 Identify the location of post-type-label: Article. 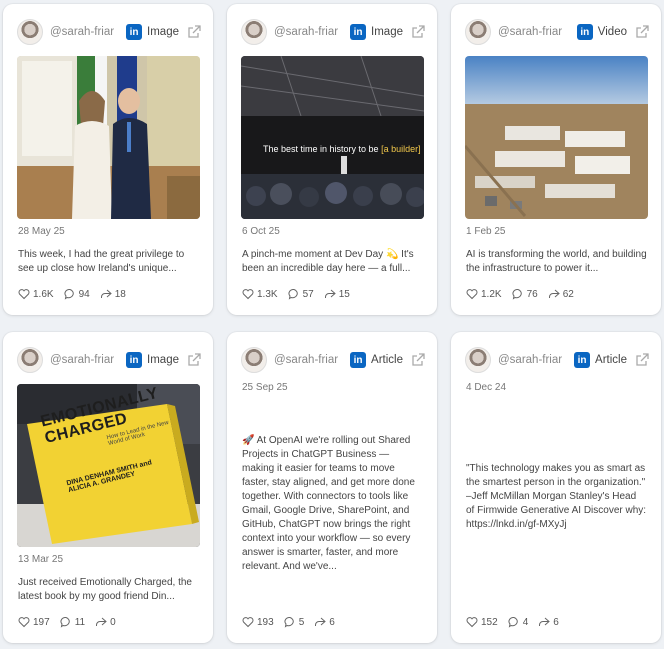
(387, 360).